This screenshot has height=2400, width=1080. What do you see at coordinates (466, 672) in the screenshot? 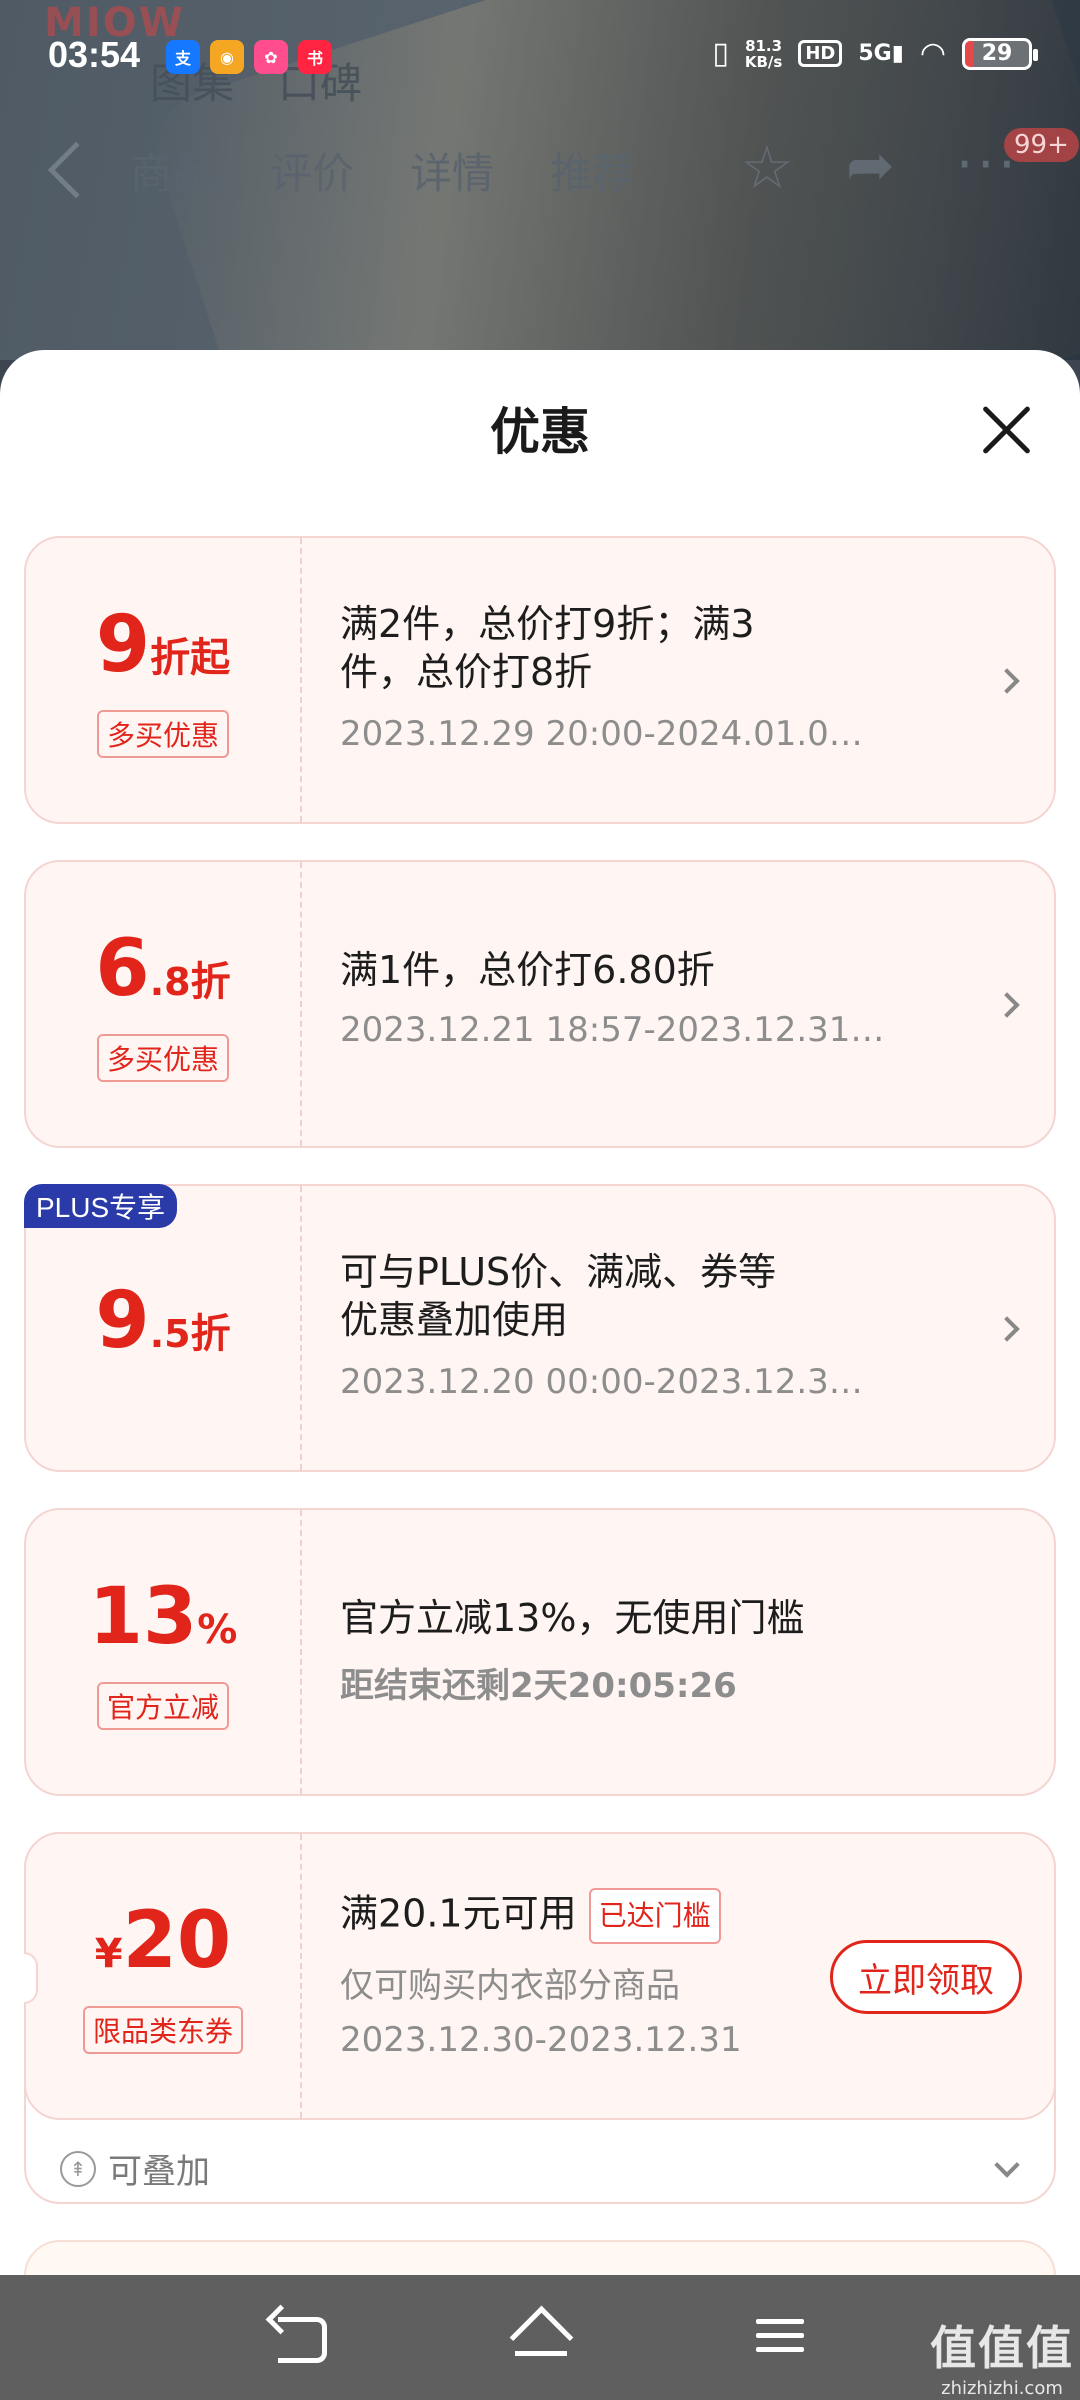
I see `offer-desc-line2: 件，总价打8折` at bounding box center [466, 672].